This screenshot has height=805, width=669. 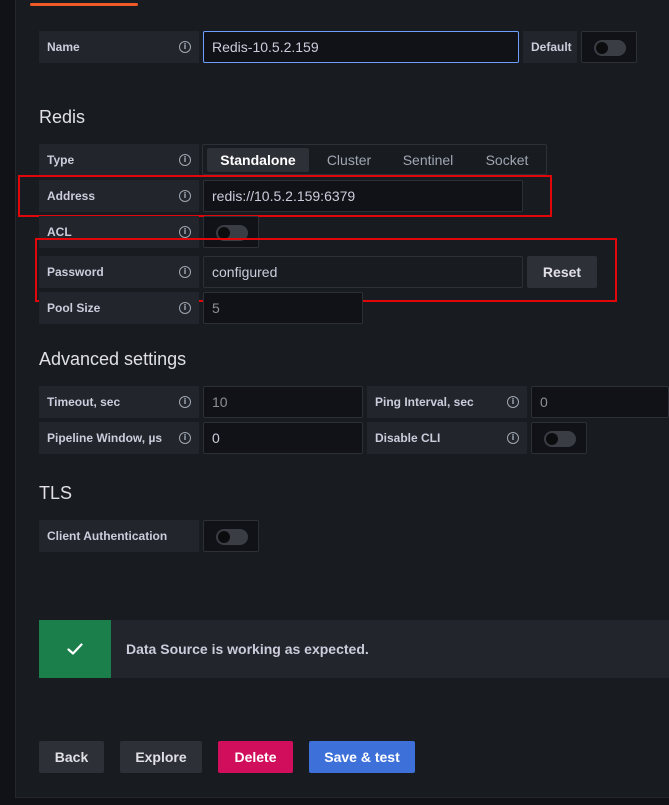 What do you see at coordinates (283, 438) in the screenshot?
I see `pipeline-window-input: 0` at bounding box center [283, 438].